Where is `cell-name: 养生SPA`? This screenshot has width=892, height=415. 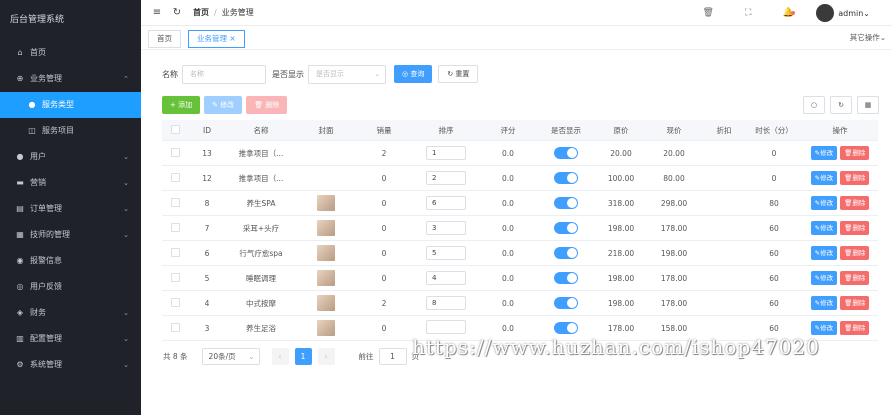
cell-name: 养生SPA is located at coordinates (261, 203).